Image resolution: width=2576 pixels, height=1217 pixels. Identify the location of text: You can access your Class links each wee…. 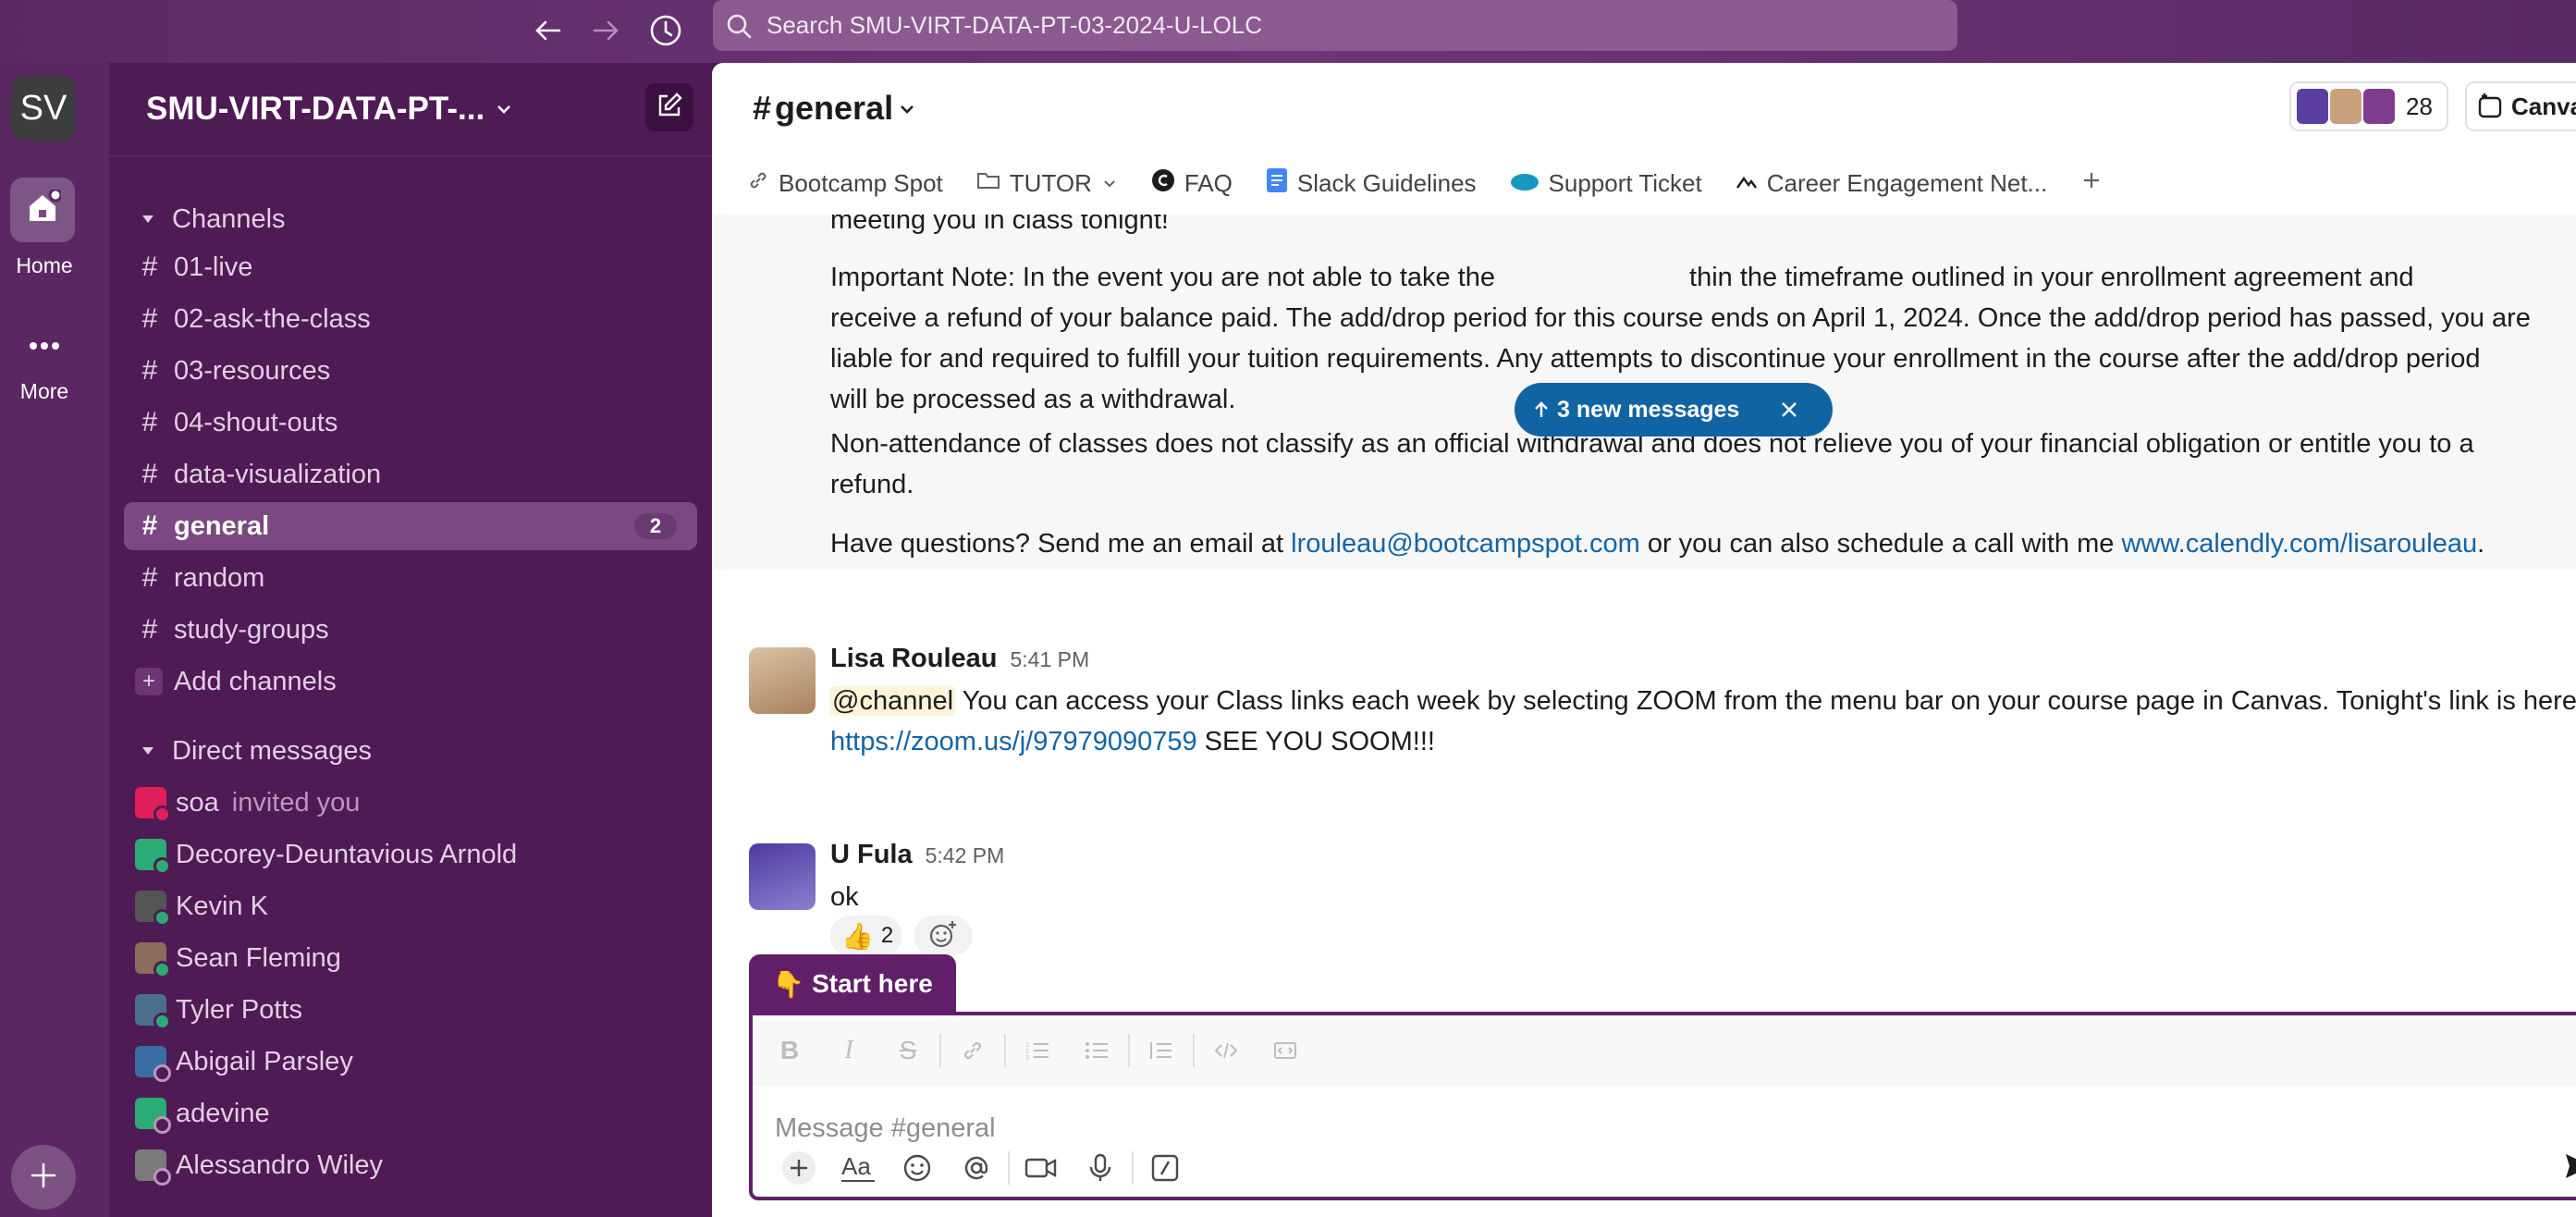
(1766, 701).